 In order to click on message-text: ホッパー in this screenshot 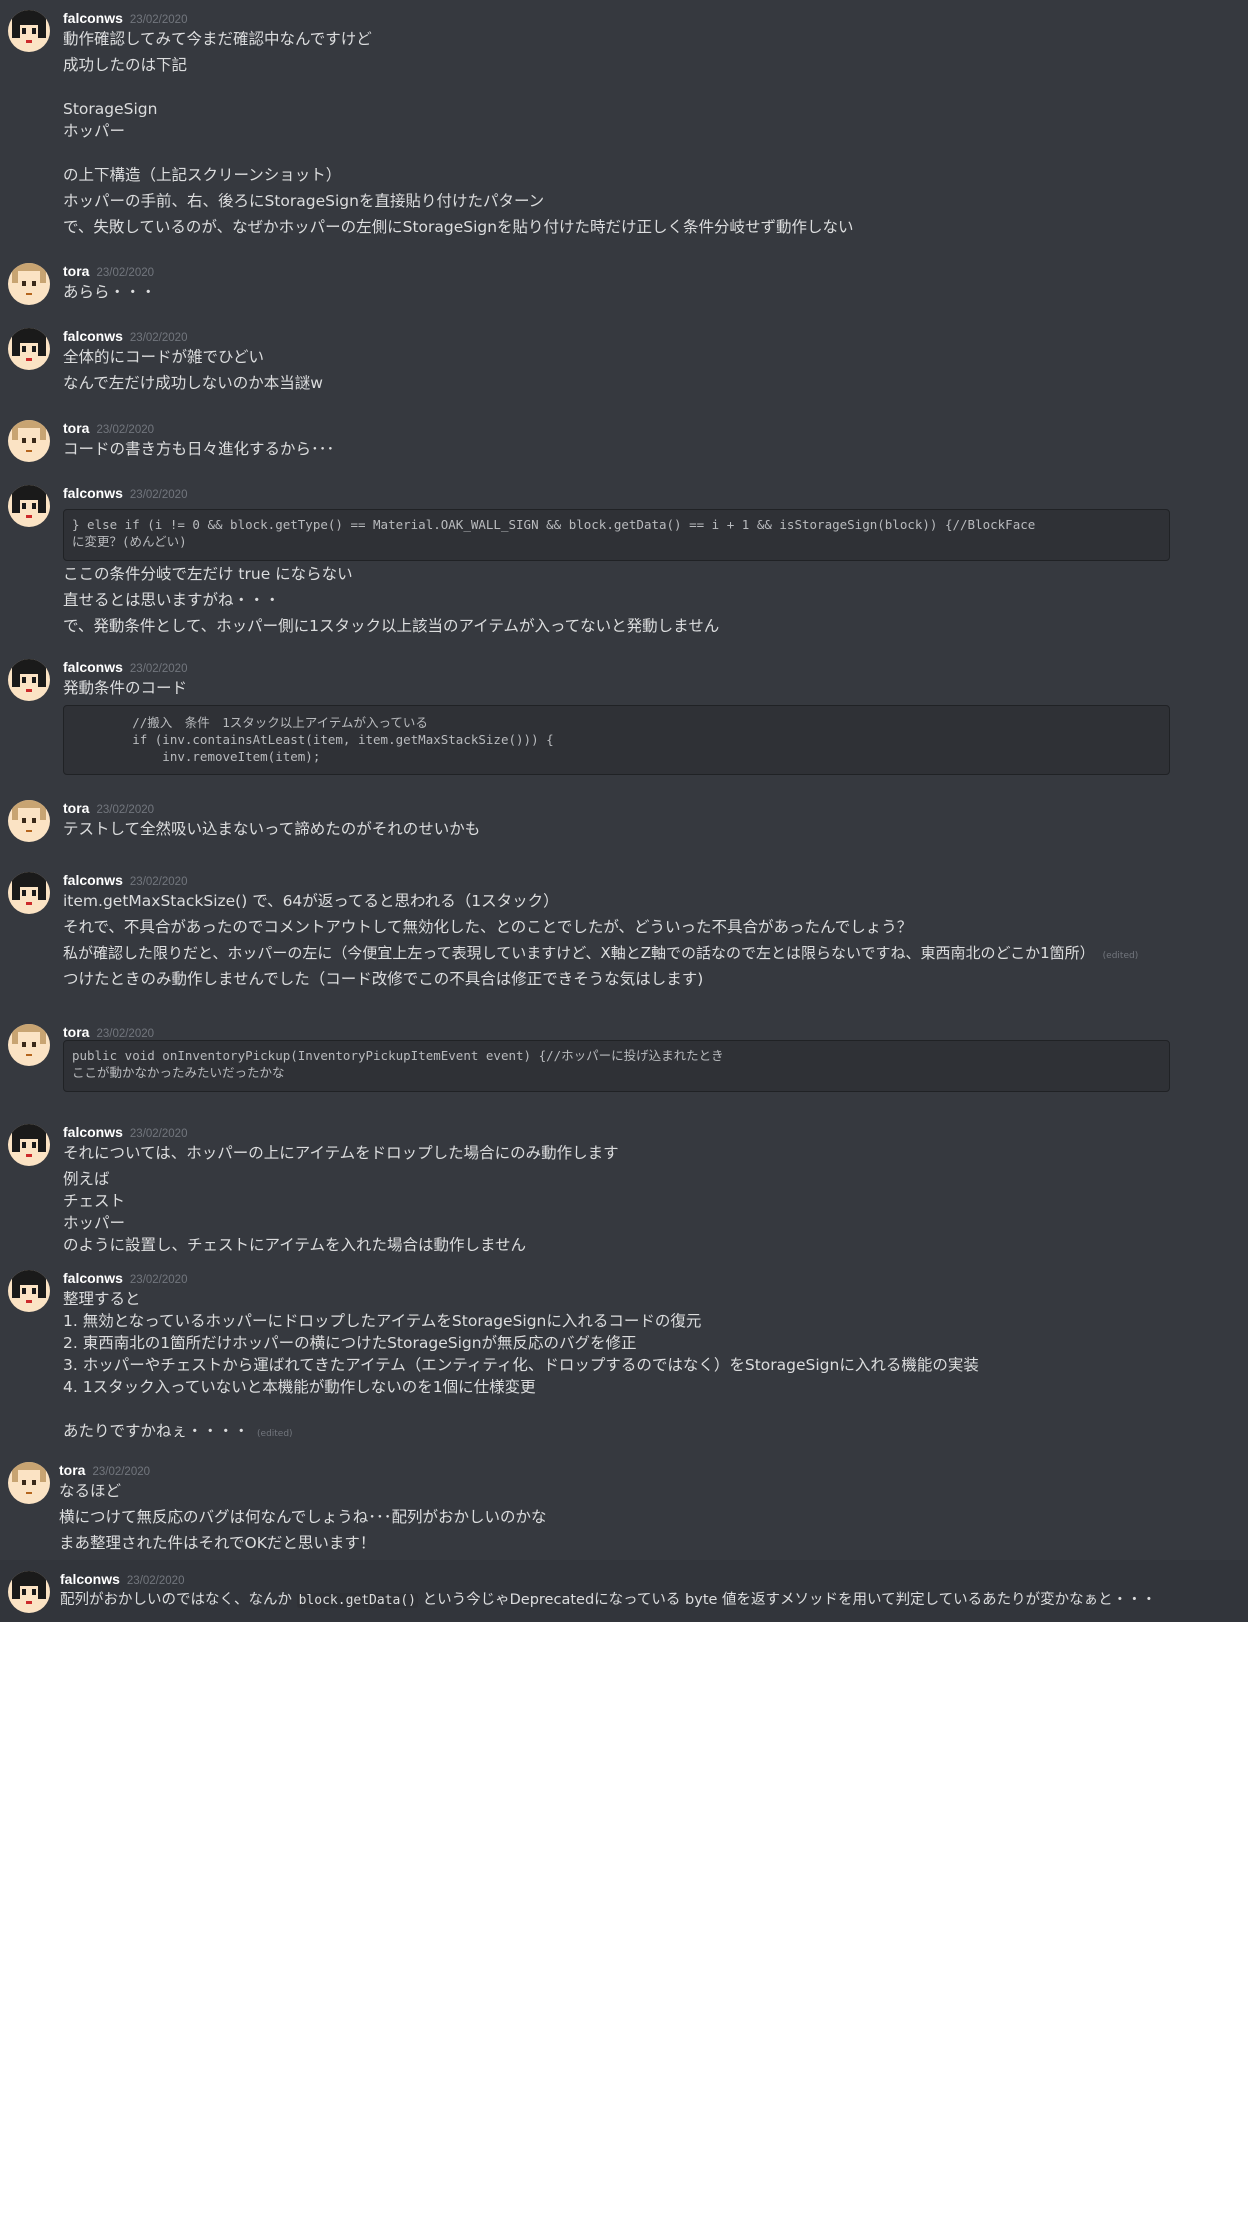, I will do `click(94, 1223)`.